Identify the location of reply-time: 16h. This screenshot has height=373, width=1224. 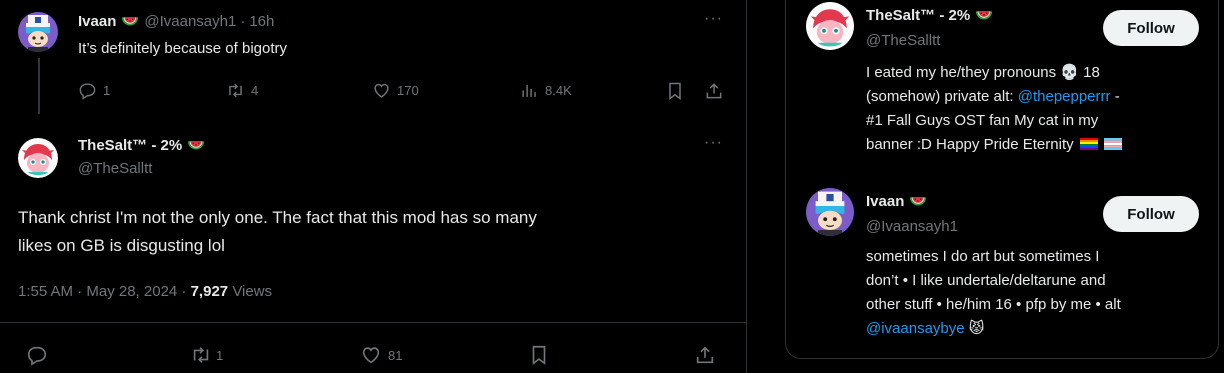
(261, 21).